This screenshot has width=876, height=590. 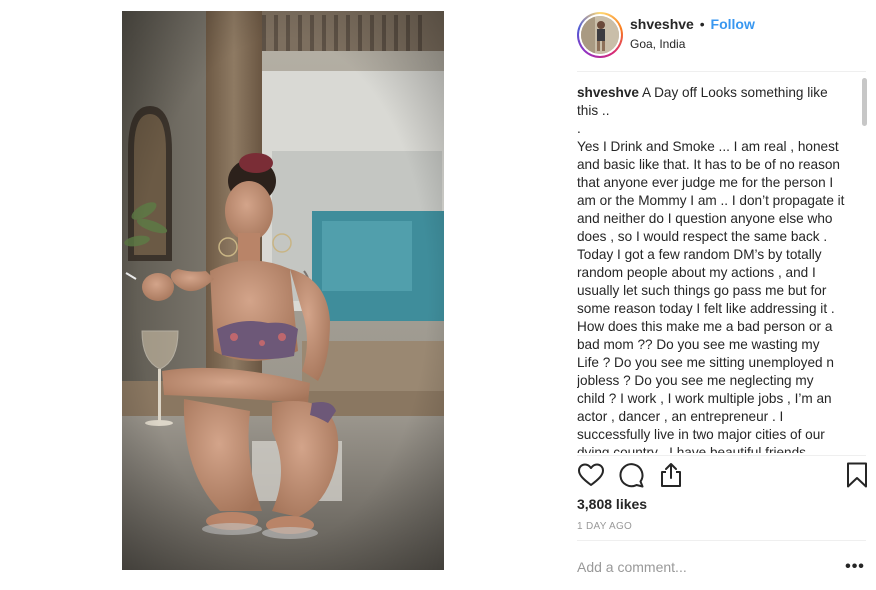 I want to click on username-link: shveshve, so click(x=662, y=24).